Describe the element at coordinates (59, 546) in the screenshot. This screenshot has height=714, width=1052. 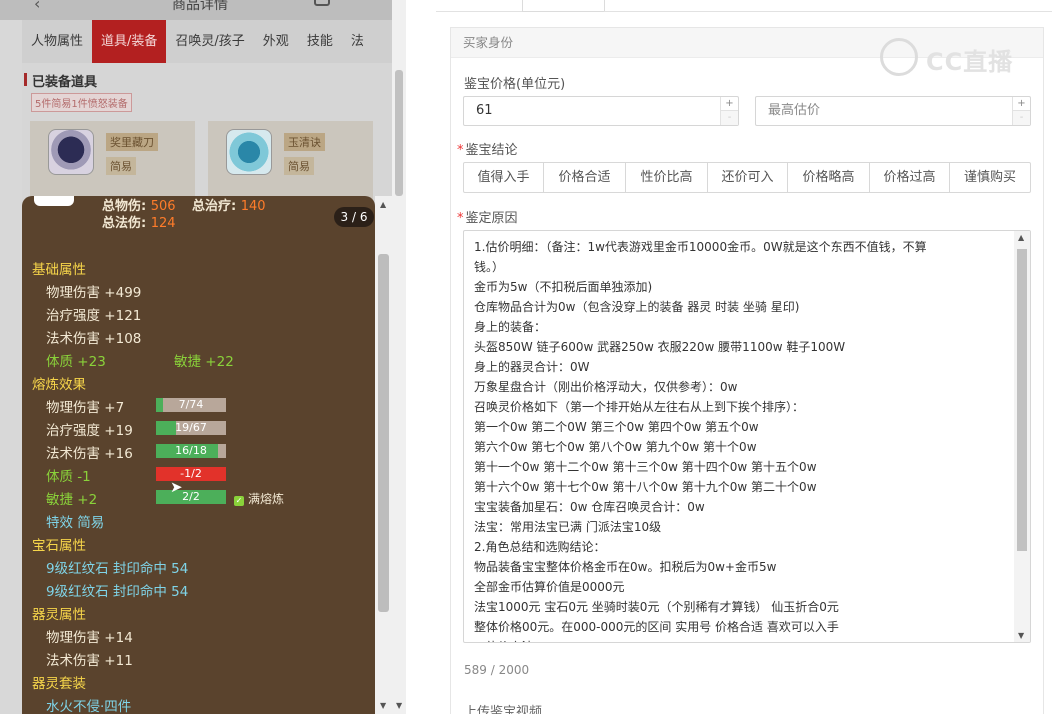
I see `gem-title: 宝石属性` at that location.